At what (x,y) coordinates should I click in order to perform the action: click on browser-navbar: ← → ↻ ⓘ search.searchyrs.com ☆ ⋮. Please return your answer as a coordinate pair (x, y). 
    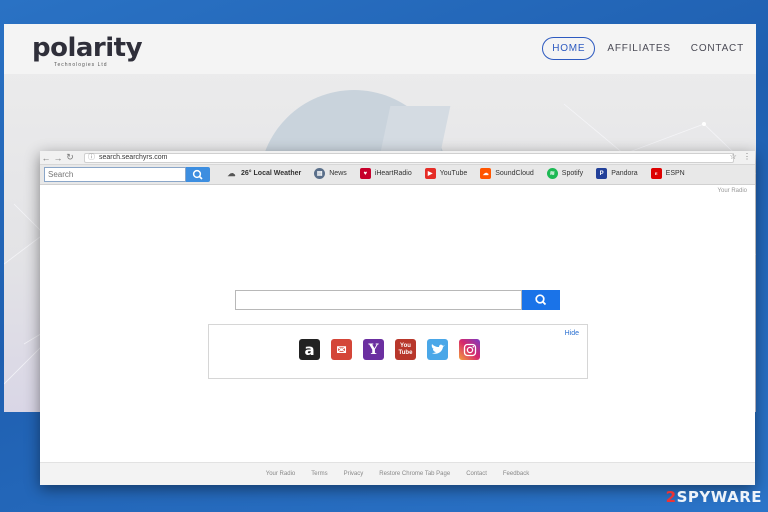
    Looking at the image, I should click on (397, 158).